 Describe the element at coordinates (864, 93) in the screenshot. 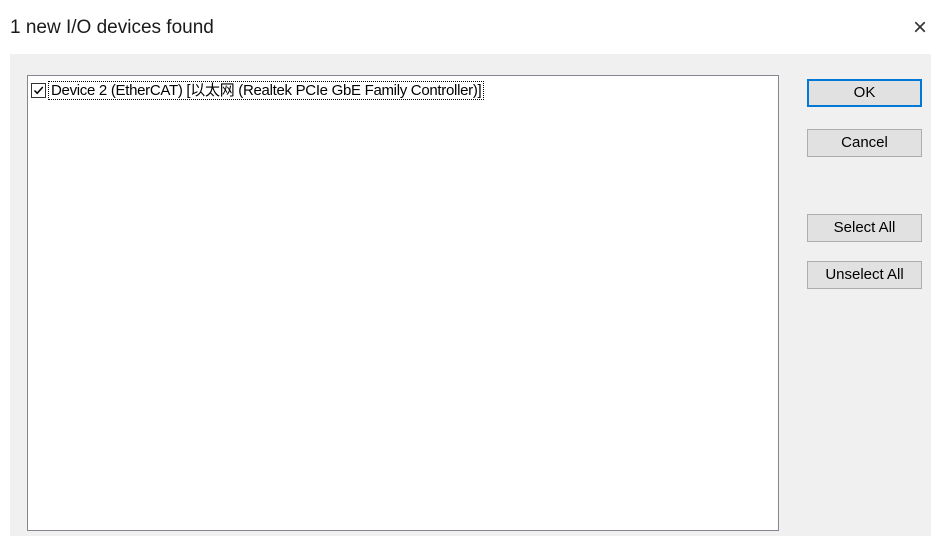

I see `ok-button: OK` at that location.